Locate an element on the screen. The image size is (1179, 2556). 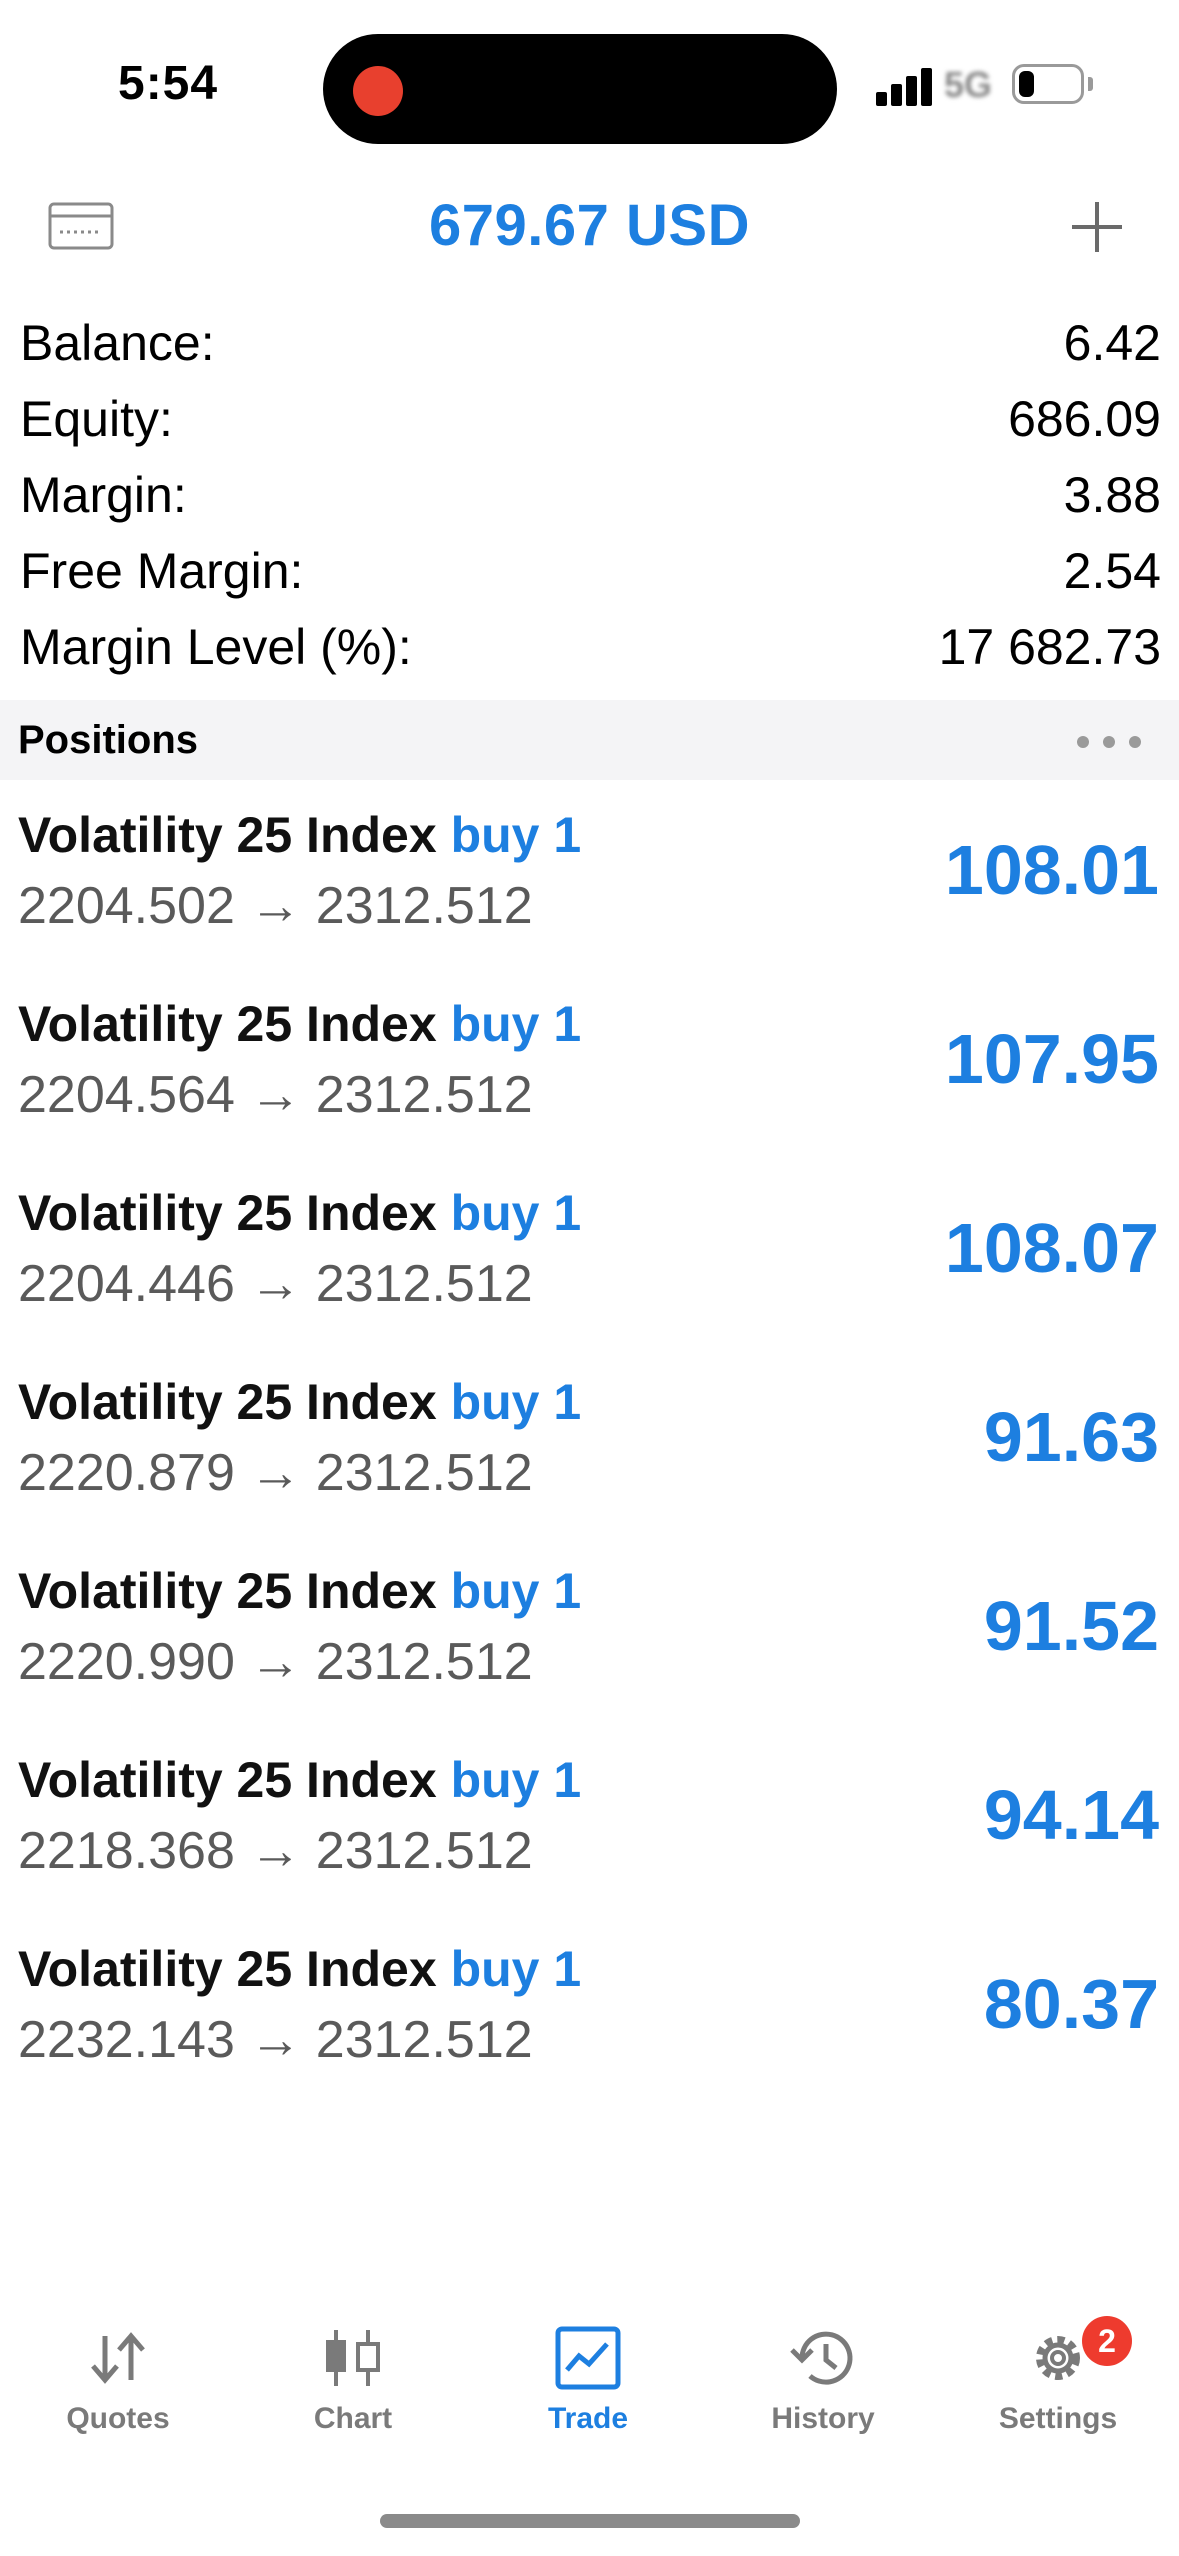
summary-label: Balance: is located at coordinates (117, 343).